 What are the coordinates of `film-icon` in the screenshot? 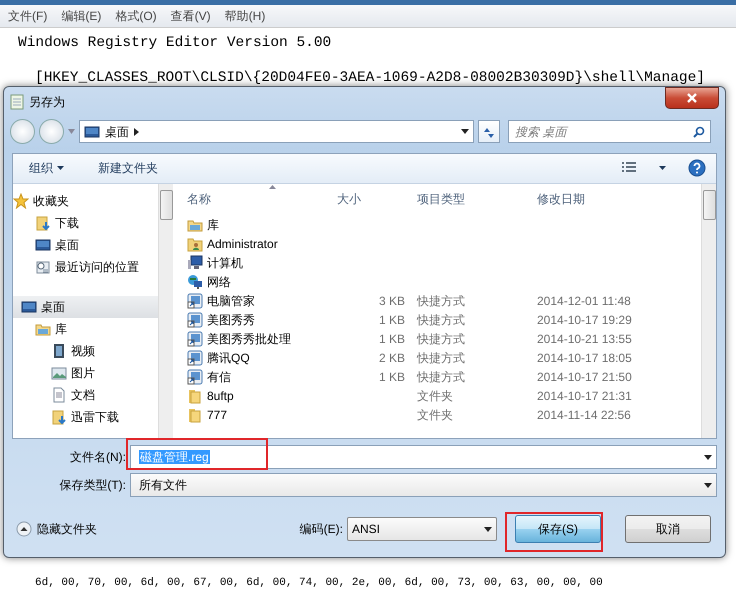 It's located at (59, 350).